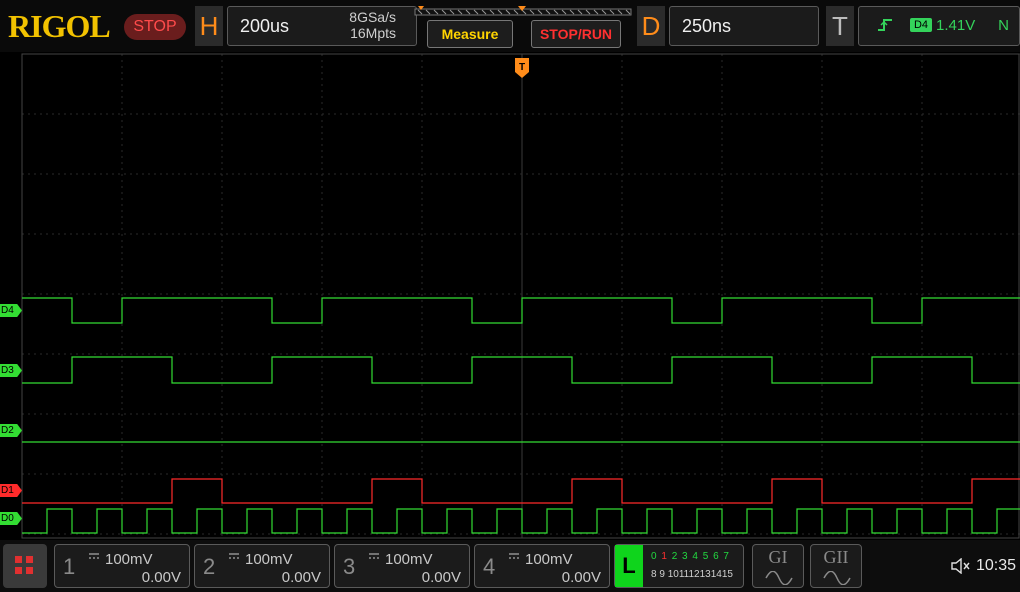  Describe the element at coordinates (677, 556) in the screenshot. I see `la-channel-2: 2` at that location.